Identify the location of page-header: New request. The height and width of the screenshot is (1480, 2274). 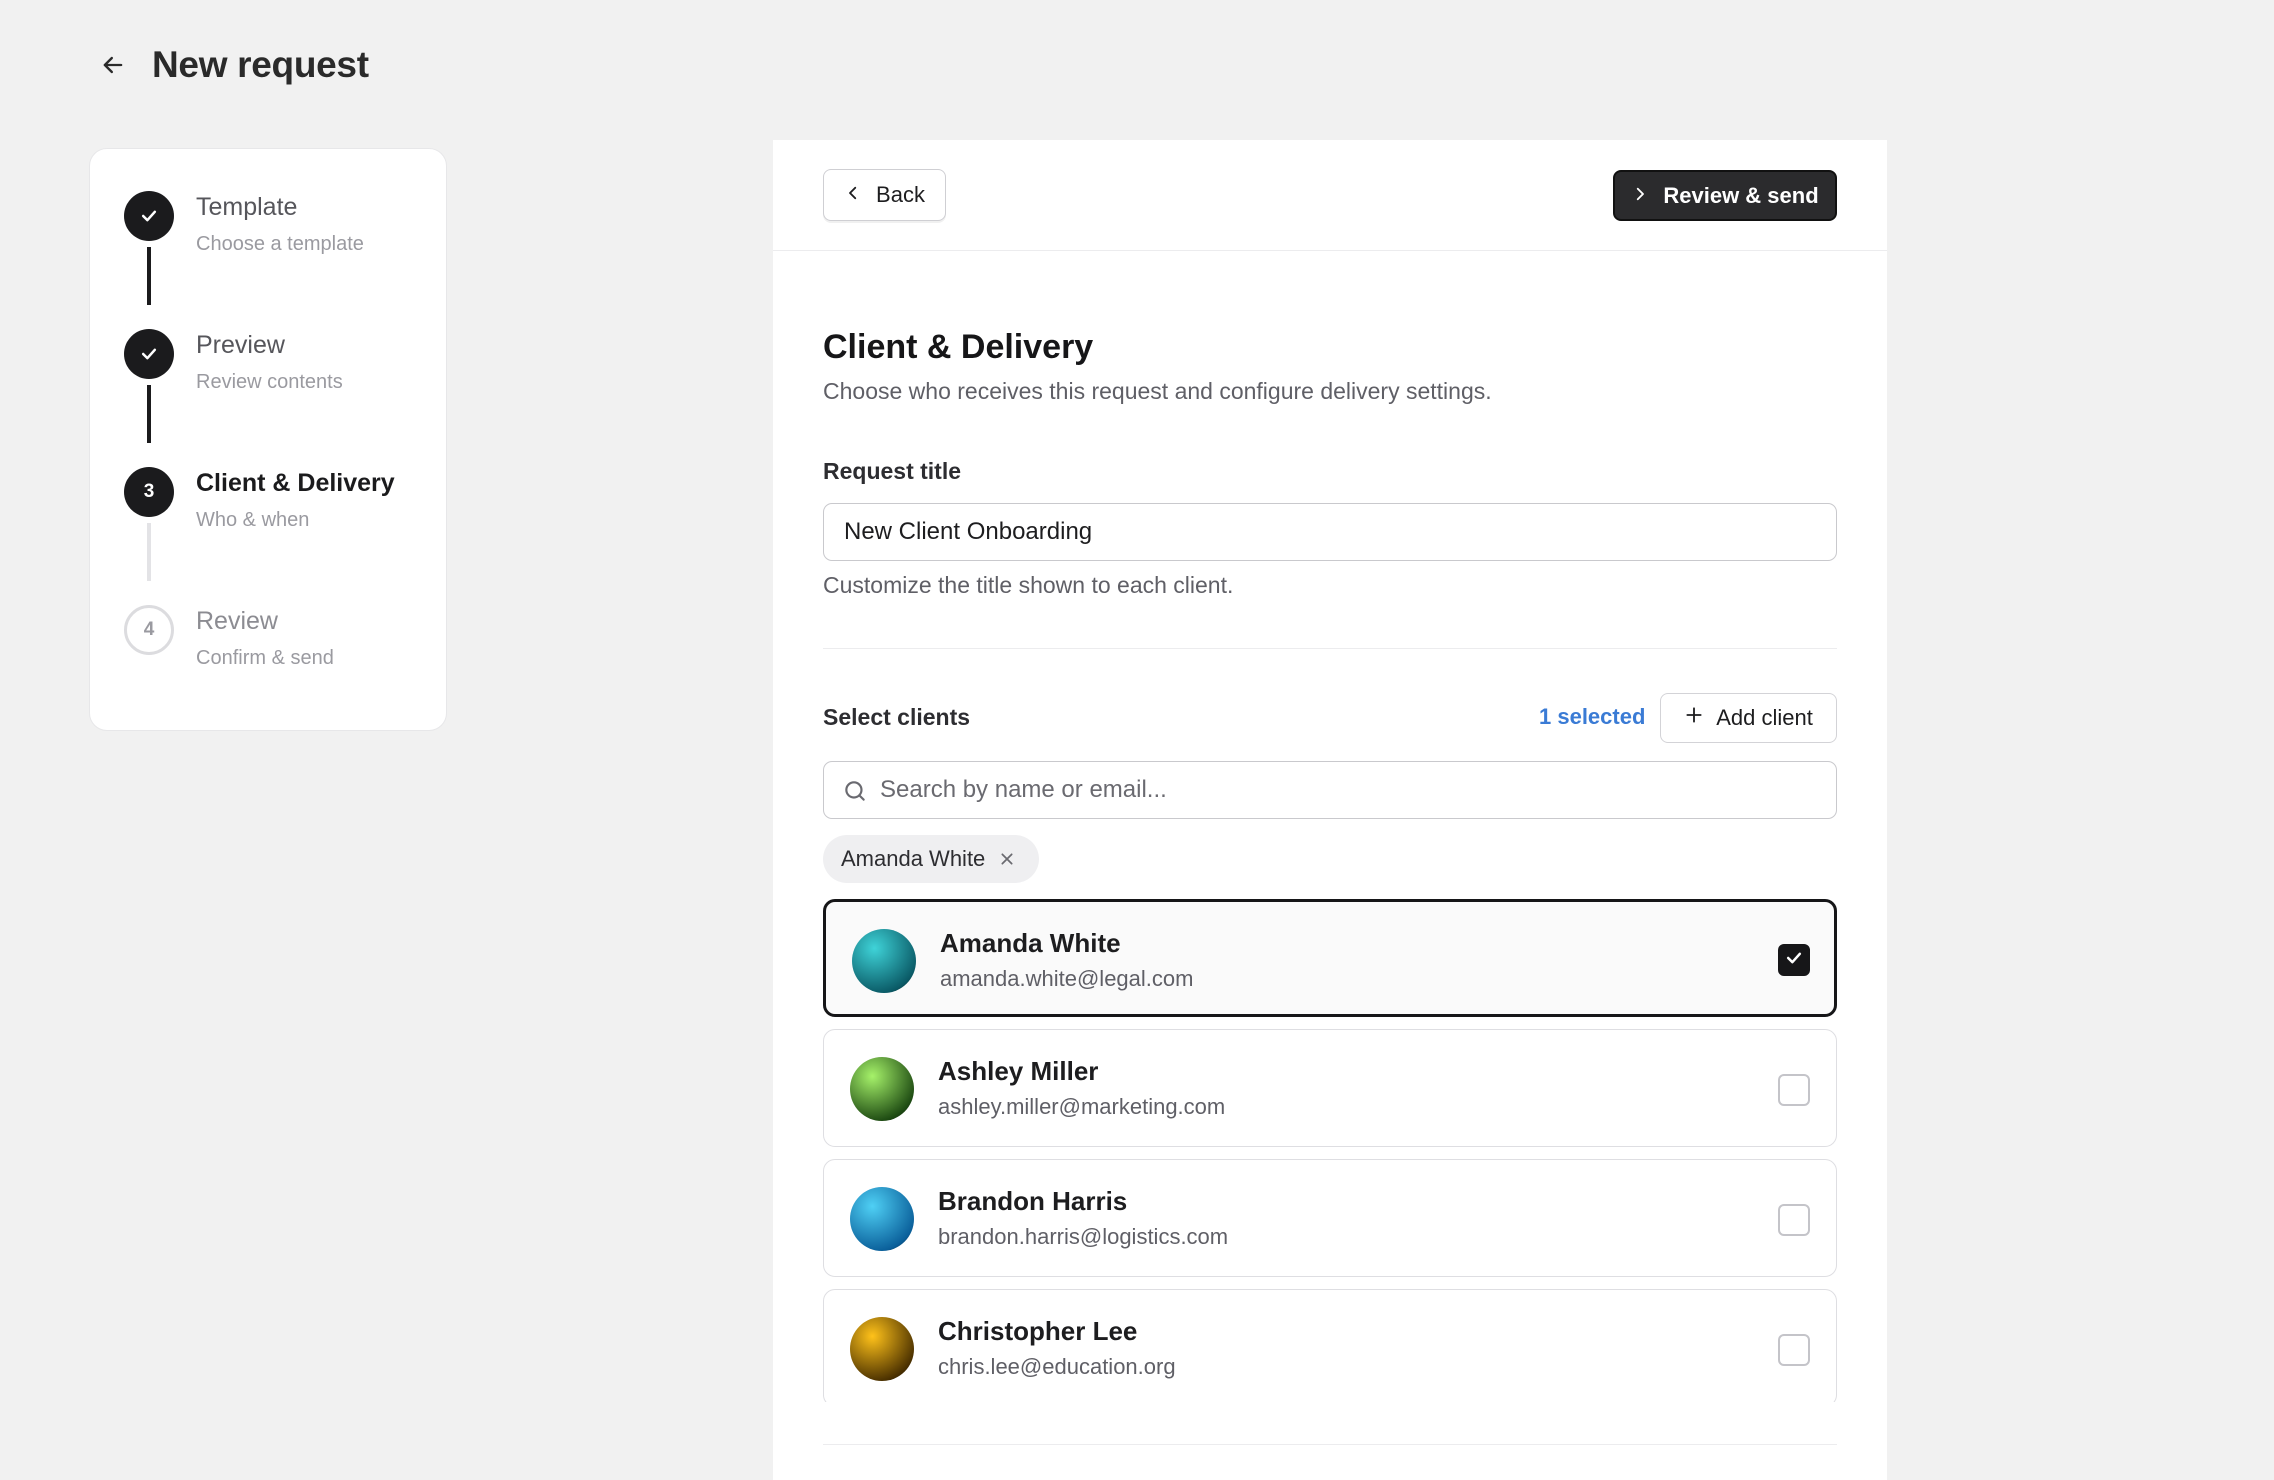
(232, 65).